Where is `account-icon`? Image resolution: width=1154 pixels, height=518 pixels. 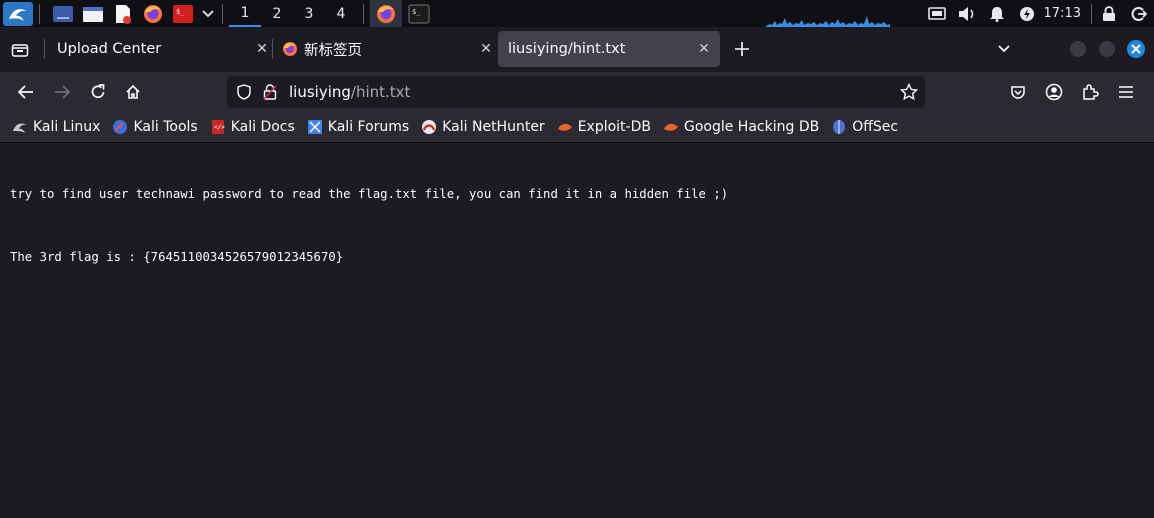 account-icon is located at coordinates (1054, 92).